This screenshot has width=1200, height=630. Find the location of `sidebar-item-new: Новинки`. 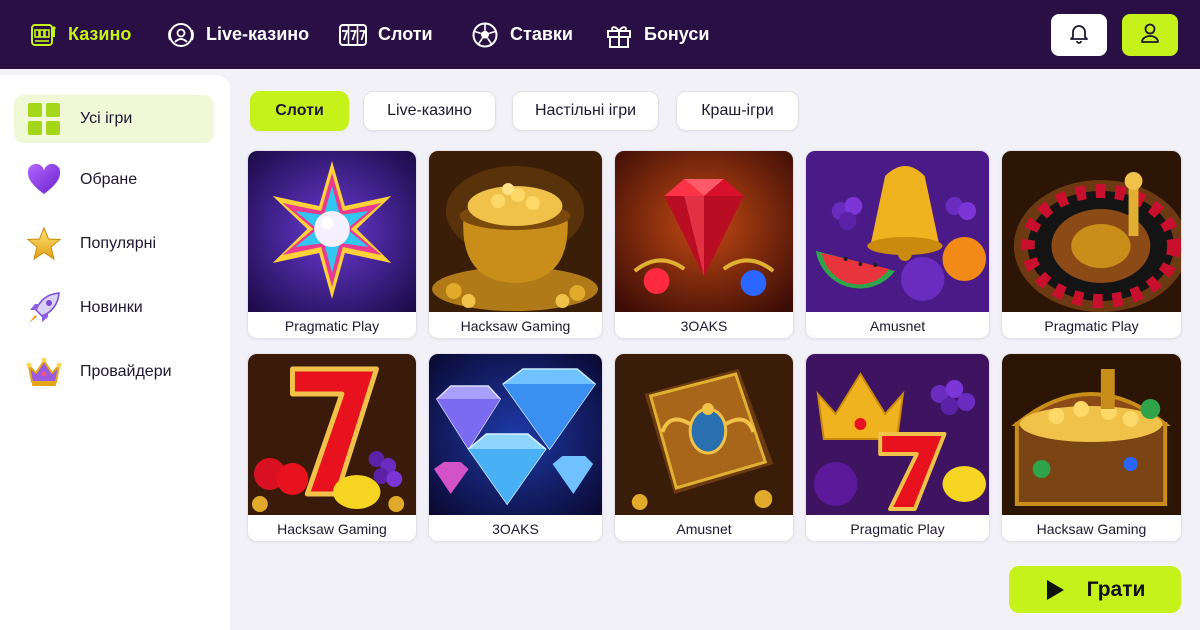

sidebar-item-new: Новинки is located at coordinates (114, 308).